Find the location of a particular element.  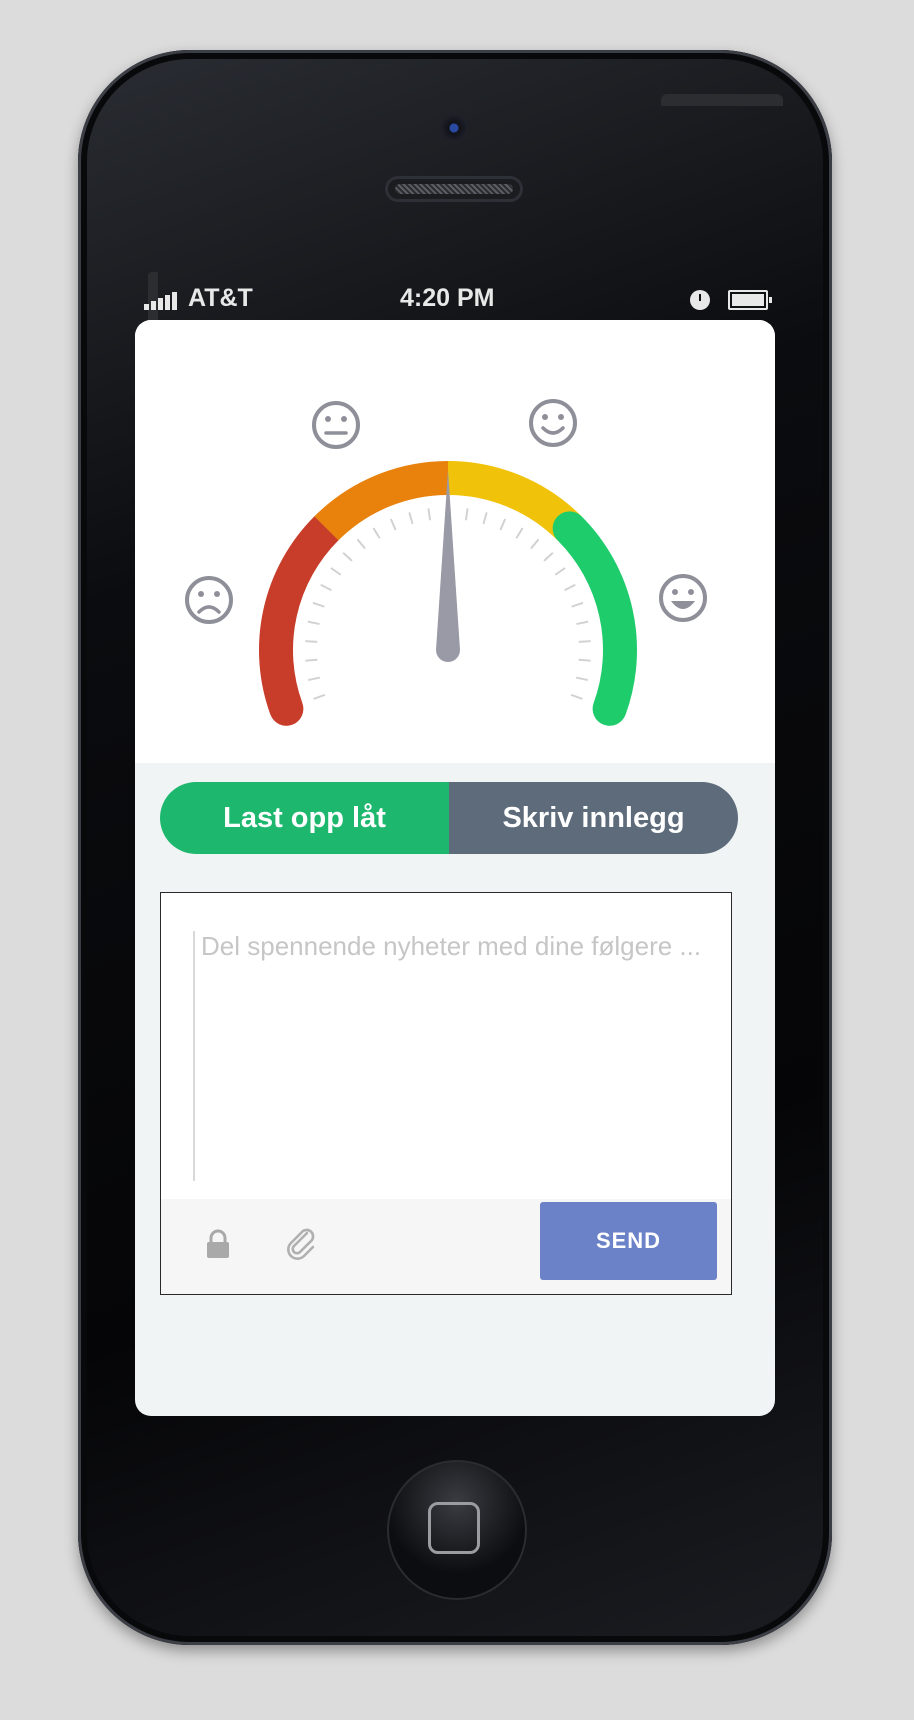

needle-pointer is located at coordinates (448, 560).